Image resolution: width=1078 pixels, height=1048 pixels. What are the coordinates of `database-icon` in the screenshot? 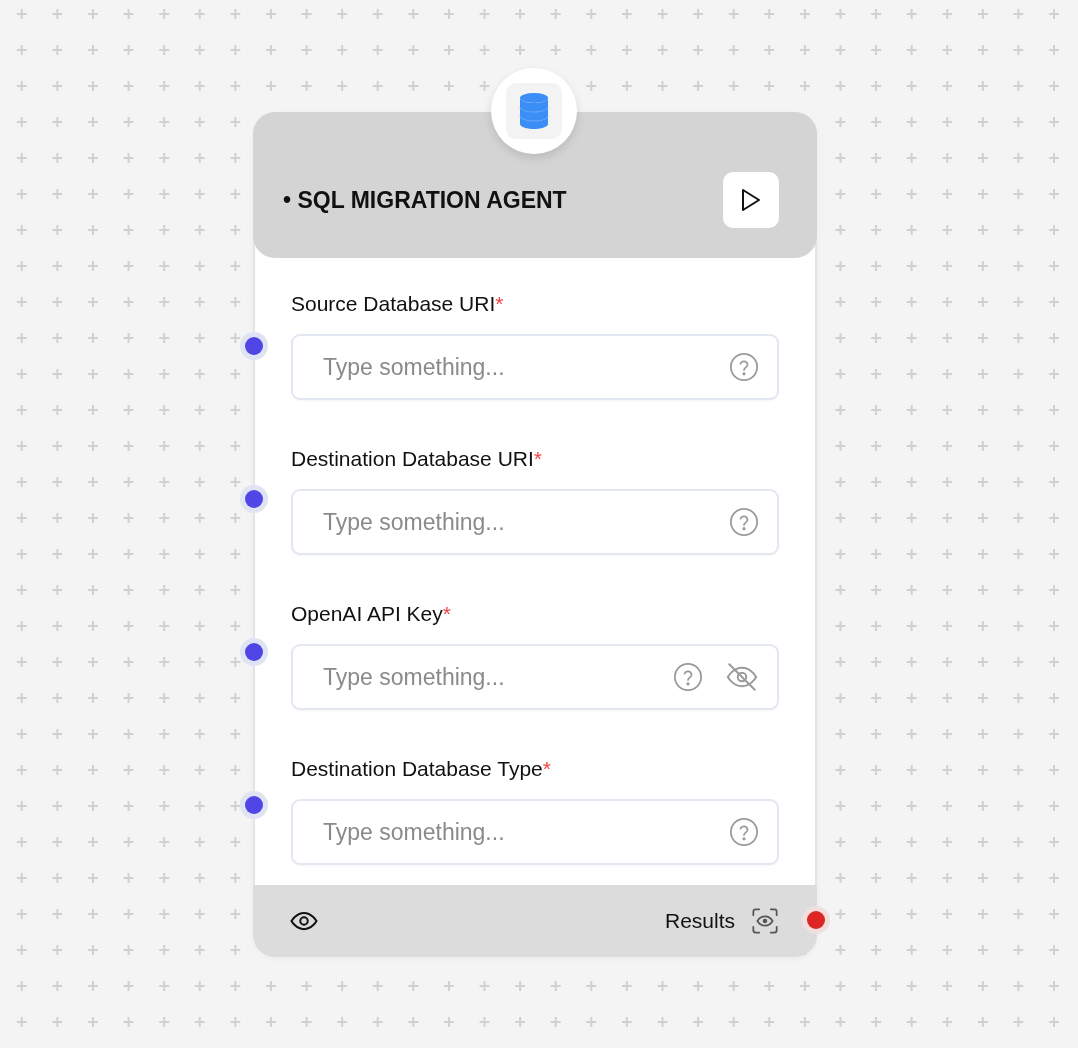 It's located at (534, 111).